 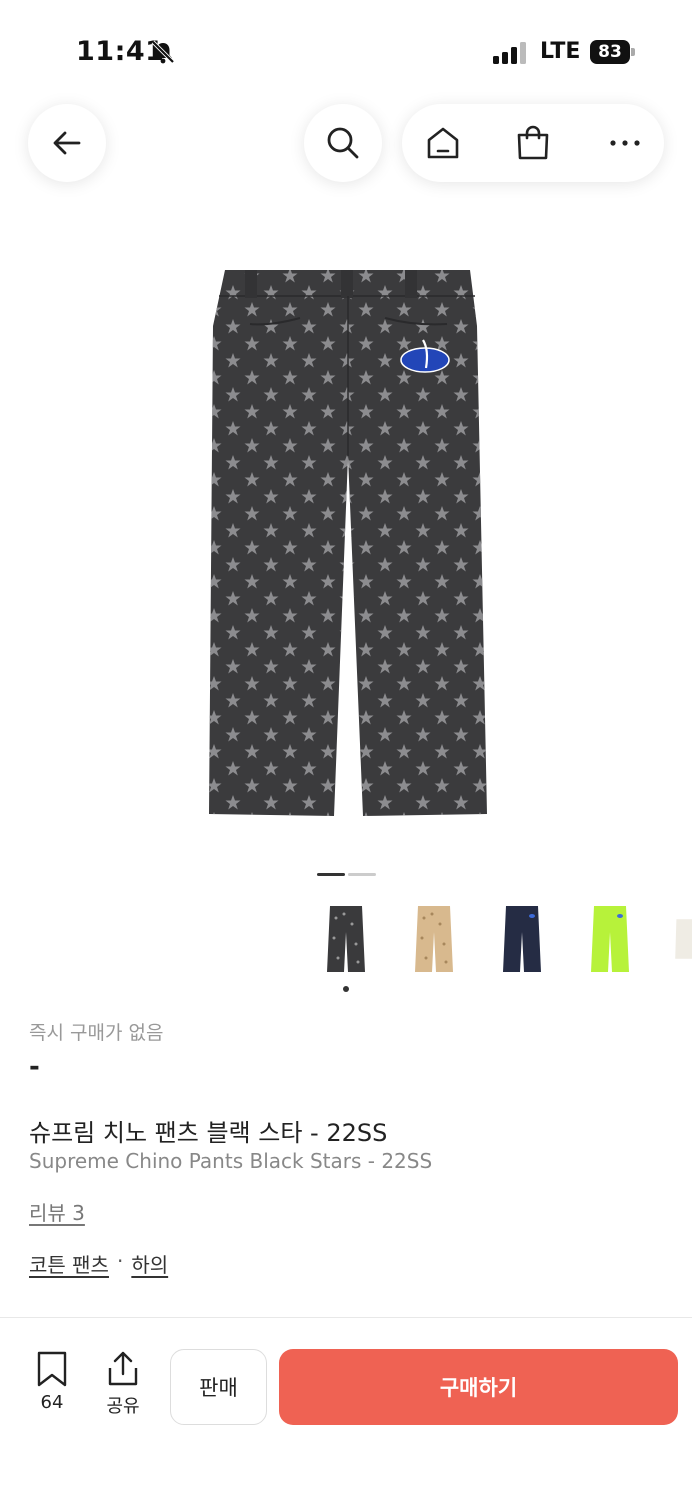 What do you see at coordinates (57, 1211) in the screenshot?
I see `review-link: 리뷰 3` at bounding box center [57, 1211].